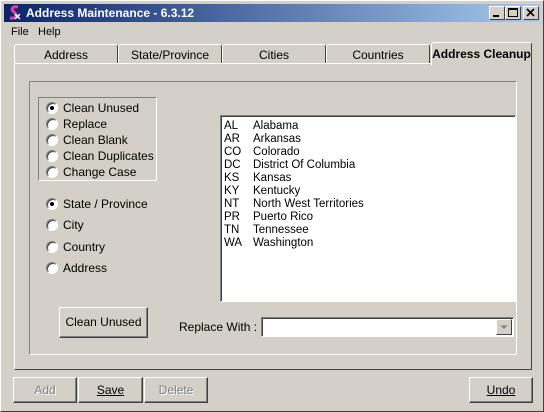 Image resolution: width=544 pixels, height=412 pixels. What do you see at coordinates (231, 126) in the screenshot?
I see `item-code: AL` at bounding box center [231, 126].